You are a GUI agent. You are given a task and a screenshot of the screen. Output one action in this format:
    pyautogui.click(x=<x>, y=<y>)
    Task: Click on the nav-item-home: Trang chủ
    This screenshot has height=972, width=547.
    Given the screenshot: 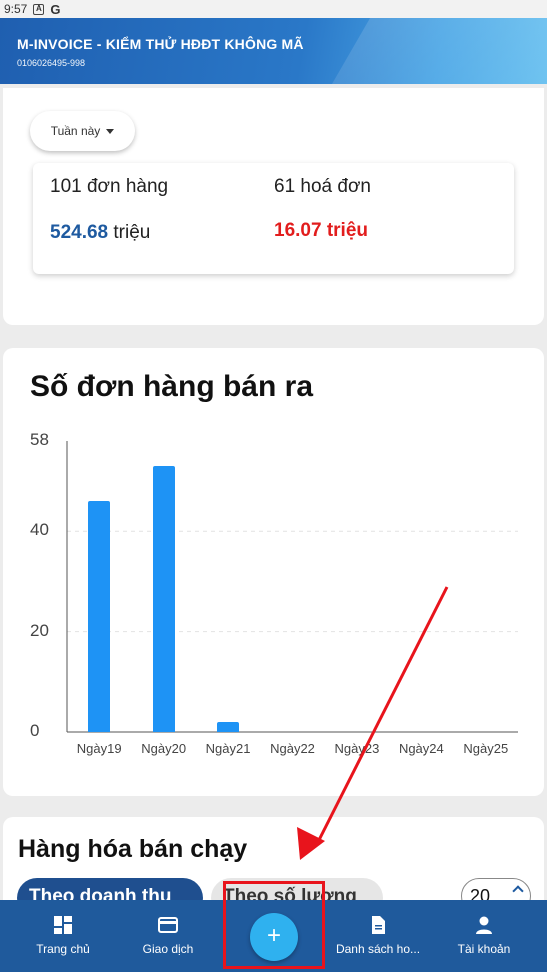 What is the action you would take?
    pyautogui.click(x=63, y=936)
    